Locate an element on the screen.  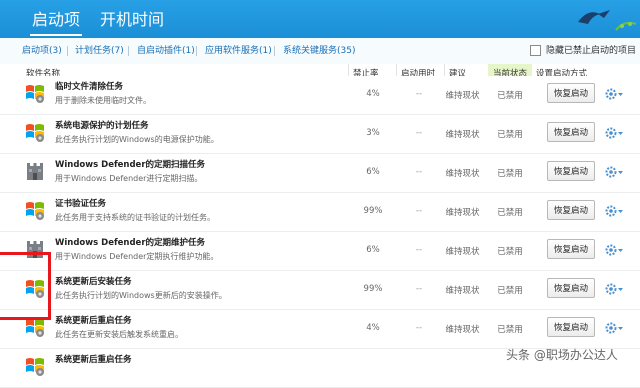
red-highlight-box is located at coordinates (25, 286).